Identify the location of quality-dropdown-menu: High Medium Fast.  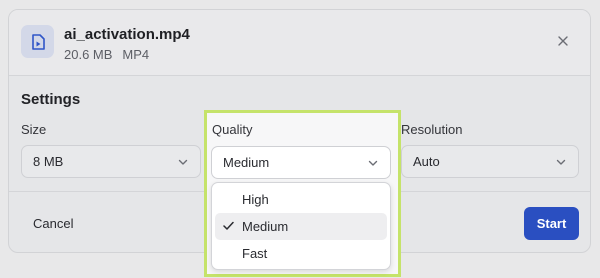
(301, 226).